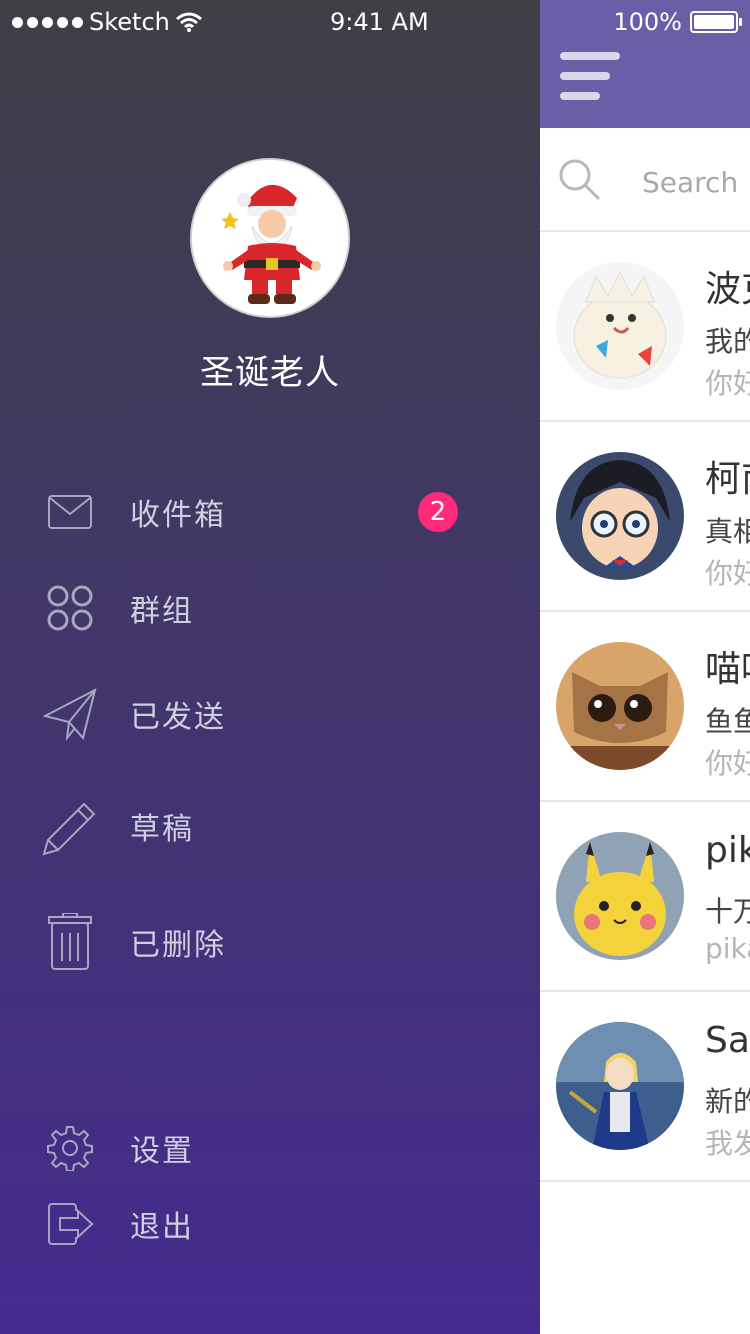 Image resolution: width=750 pixels, height=1334 pixels. Describe the element at coordinates (270, 608) in the screenshot. I see `menu-item-groups: 群组` at that location.